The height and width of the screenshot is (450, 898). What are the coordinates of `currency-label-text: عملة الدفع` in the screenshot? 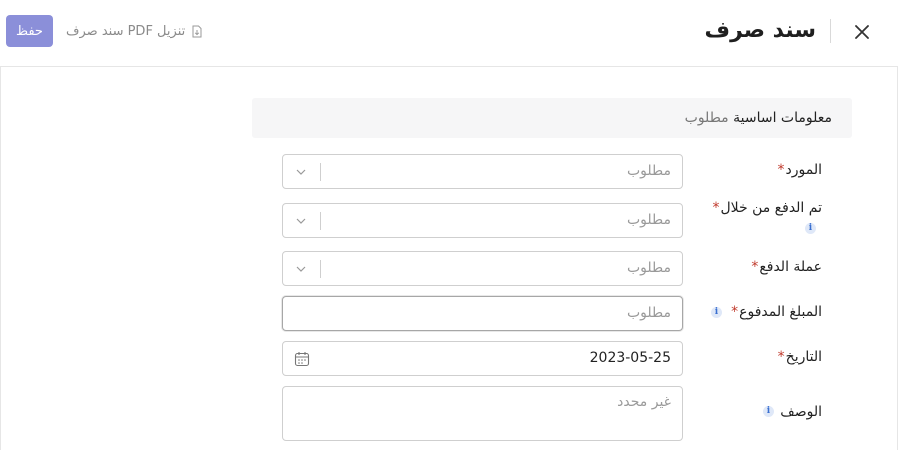 It's located at (790, 267).